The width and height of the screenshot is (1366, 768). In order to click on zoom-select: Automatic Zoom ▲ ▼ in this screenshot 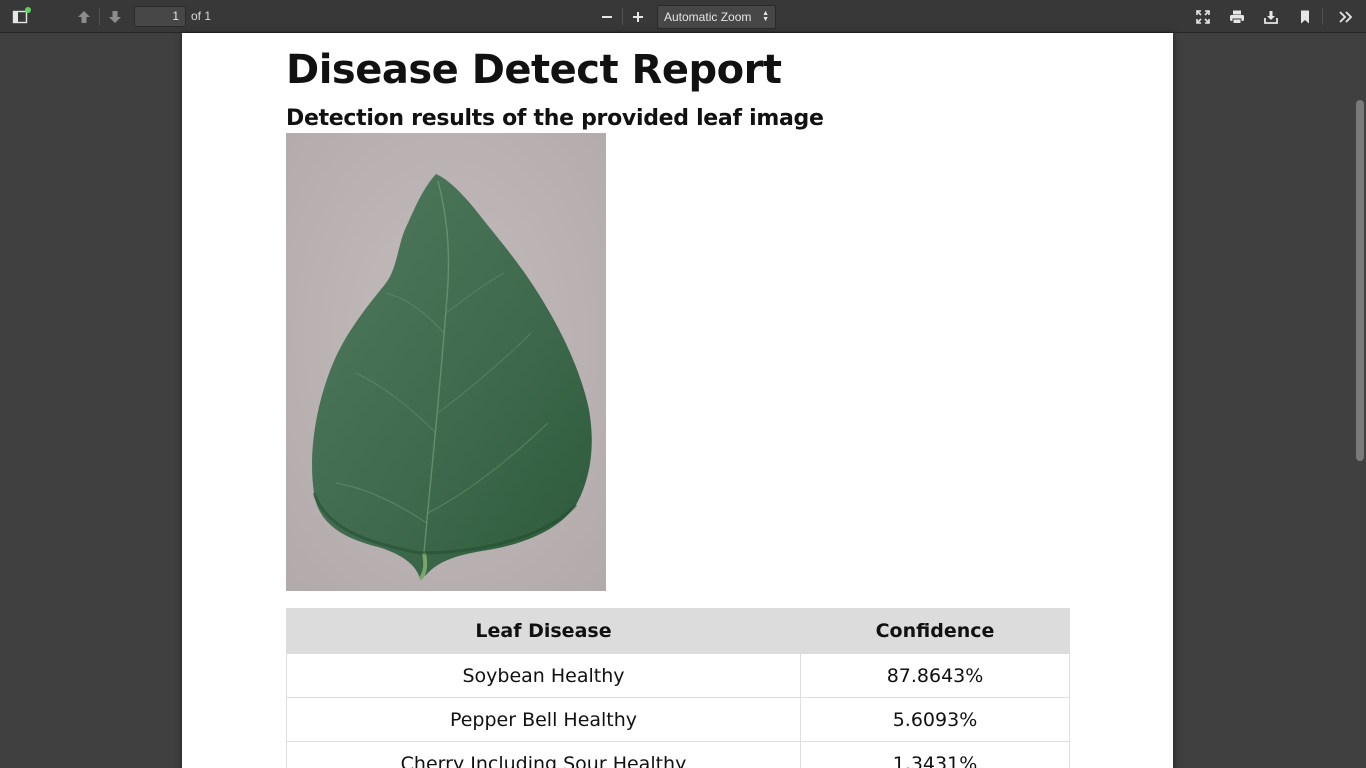, I will do `click(716, 17)`.